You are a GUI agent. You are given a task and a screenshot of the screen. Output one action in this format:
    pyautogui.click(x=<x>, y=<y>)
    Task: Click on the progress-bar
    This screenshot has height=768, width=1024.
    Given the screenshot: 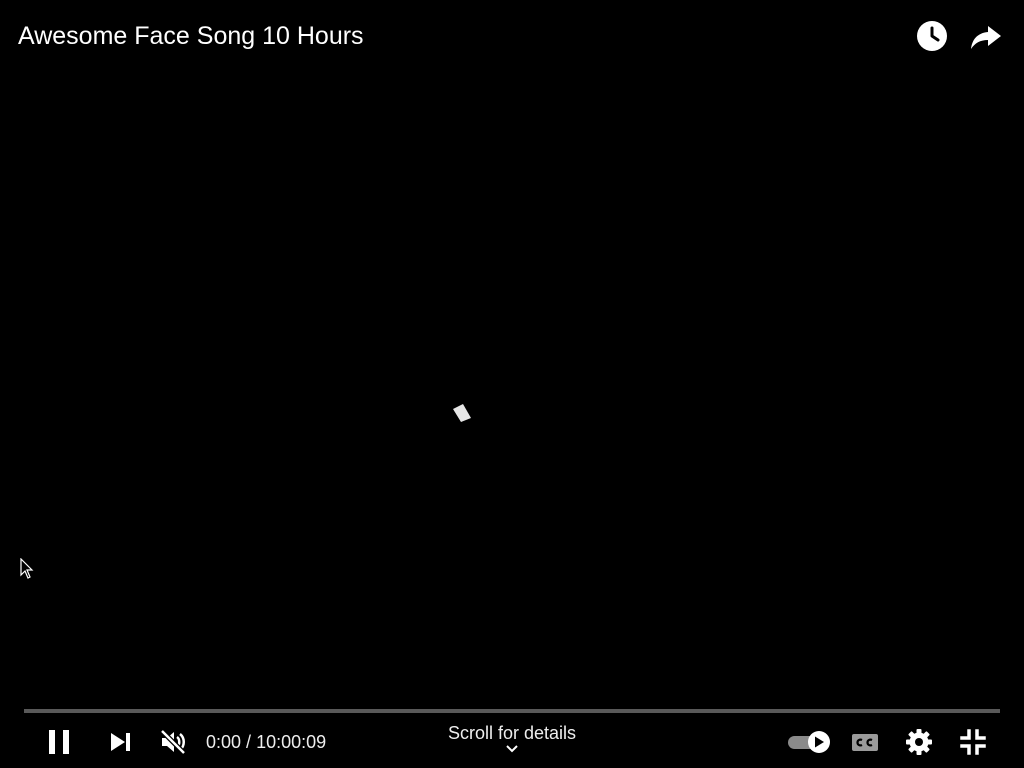 What is the action you would take?
    pyautogui.click(x=512, y=711)
    